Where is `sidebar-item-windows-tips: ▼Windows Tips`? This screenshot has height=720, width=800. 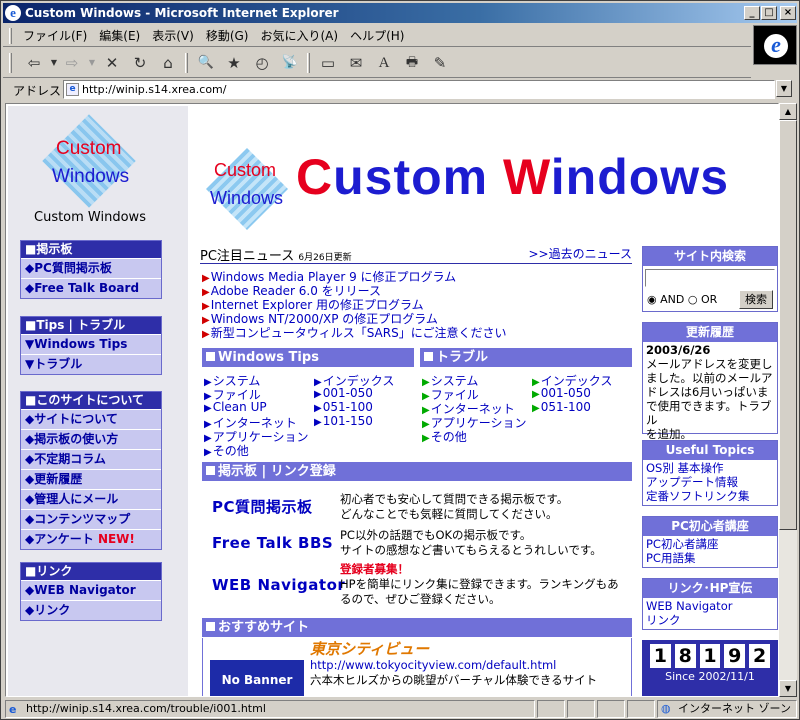
sidebar-item-windows-tips: ▼Windows Tips is located at coordinates (91, 344).